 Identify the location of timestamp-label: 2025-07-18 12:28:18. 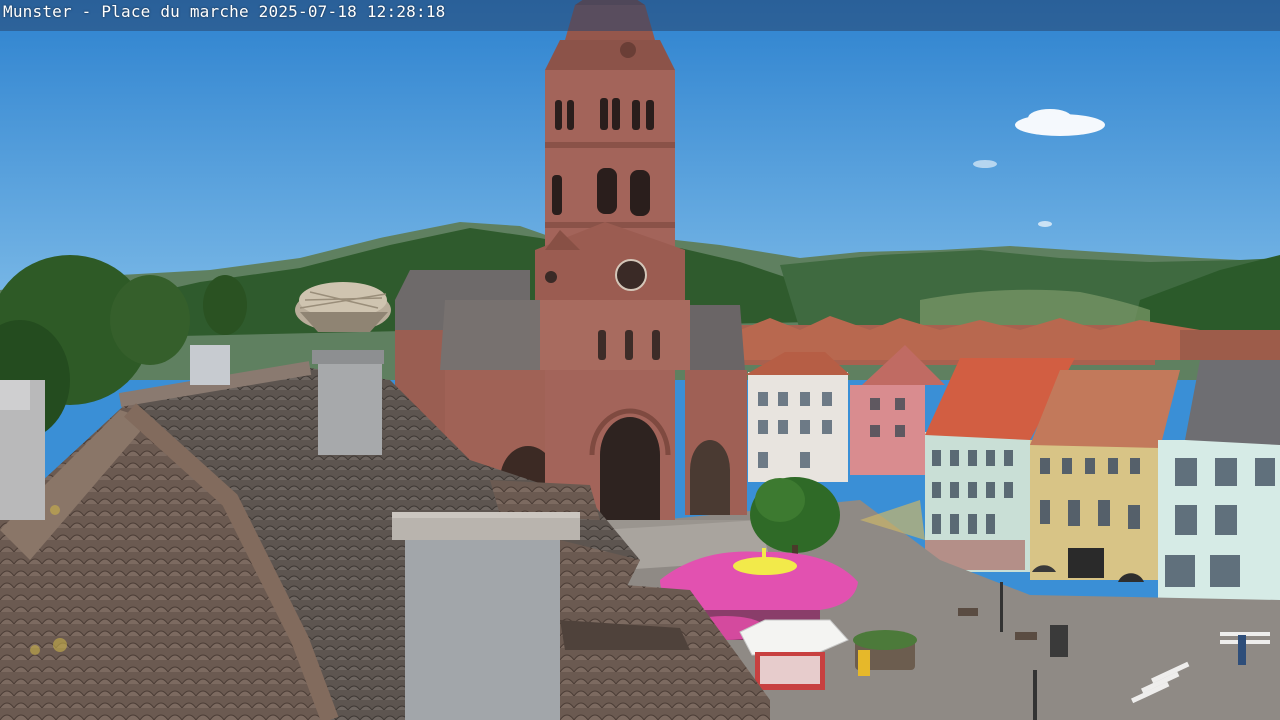
(352, 11).